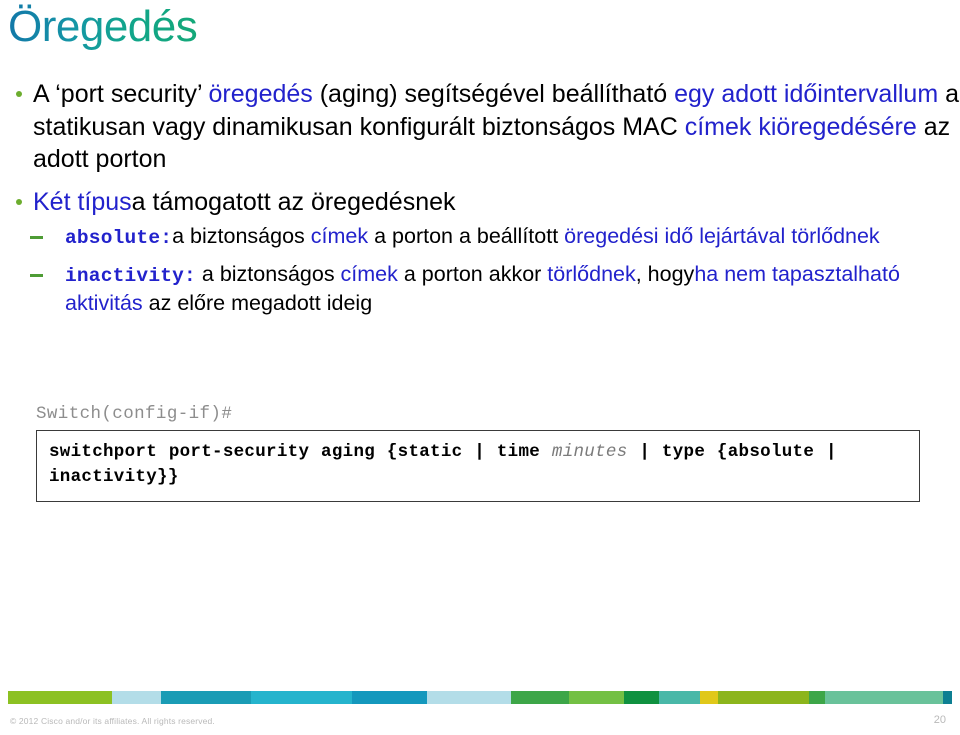 Image resolution: width=960 pixels, height=735 pixels. I want to click on text-run: inactivity:, so click(130, 275).